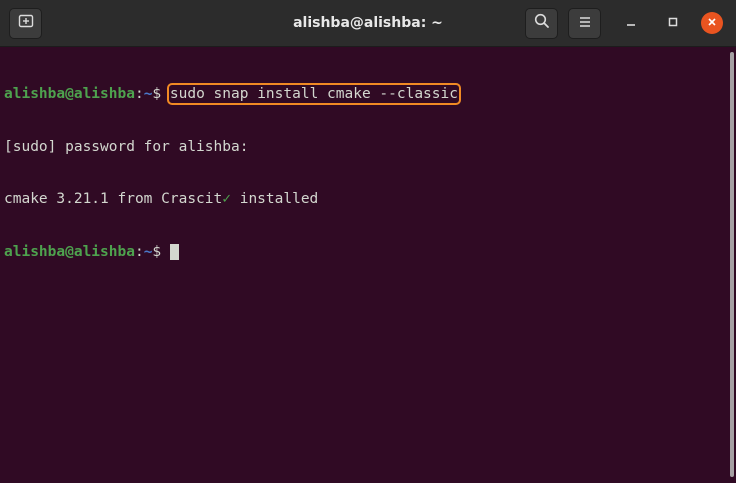  I want to click on close-icon, so click(712, 23).